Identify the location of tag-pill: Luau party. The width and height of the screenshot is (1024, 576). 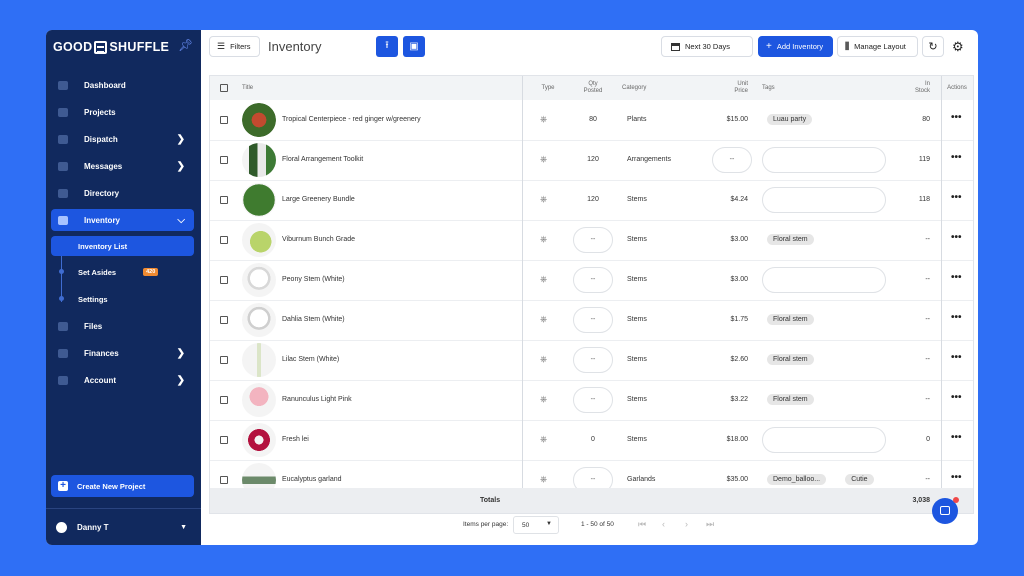
(790, 119).